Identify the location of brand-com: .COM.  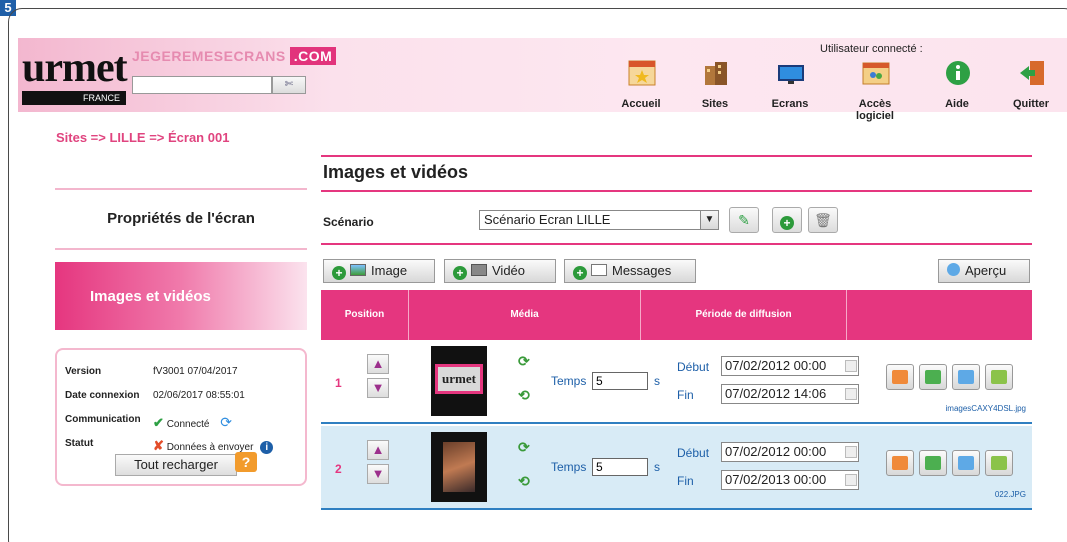
(313, 56).